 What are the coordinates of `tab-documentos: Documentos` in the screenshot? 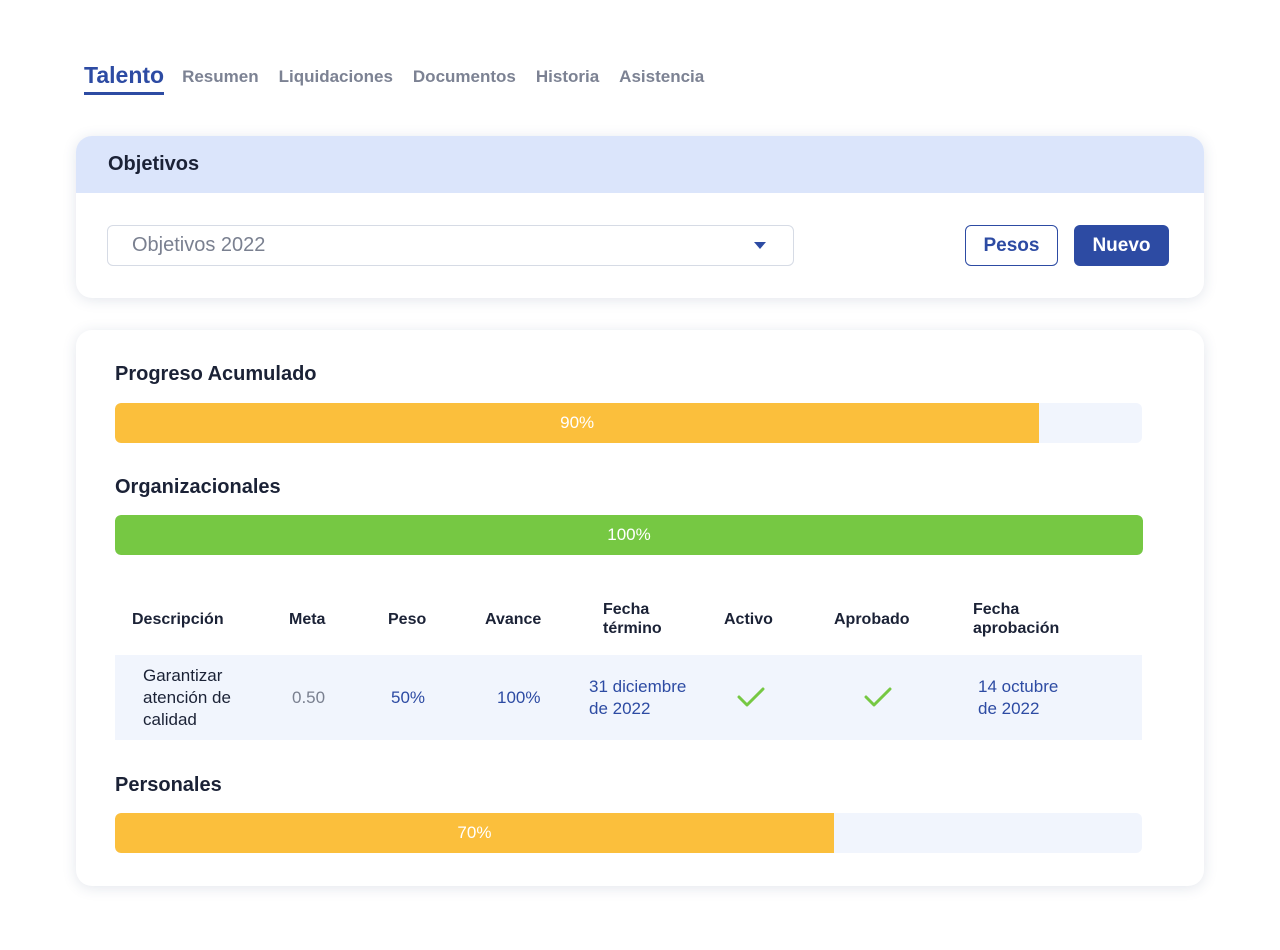 It's located at (464, 81).